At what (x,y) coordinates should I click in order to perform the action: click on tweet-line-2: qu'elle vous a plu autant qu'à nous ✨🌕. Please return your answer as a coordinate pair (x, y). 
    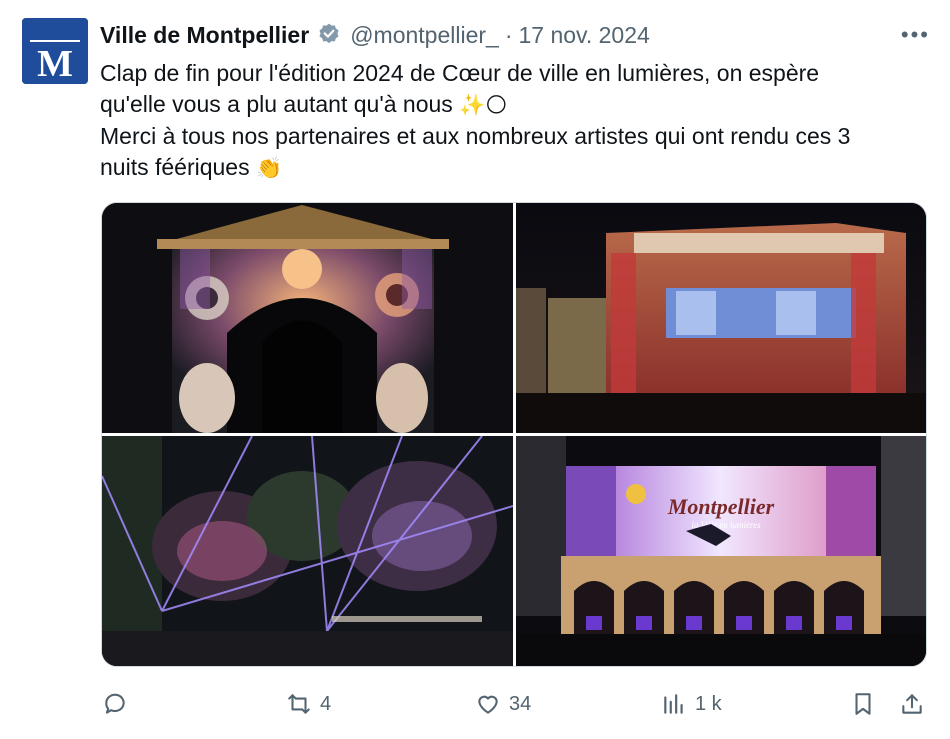
    Looking at the image, I should click on (510, 105).